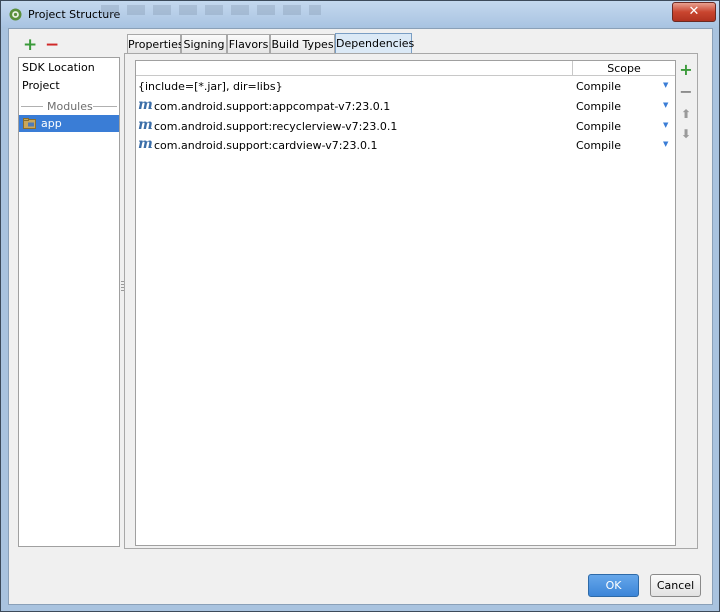 Image resolution: width=720 pixels, height=612 pixels. What do you see at coordinates (686, 70) in the screenshot?
I see `add-dependency-icon: +` at bounding box center [686, 70].